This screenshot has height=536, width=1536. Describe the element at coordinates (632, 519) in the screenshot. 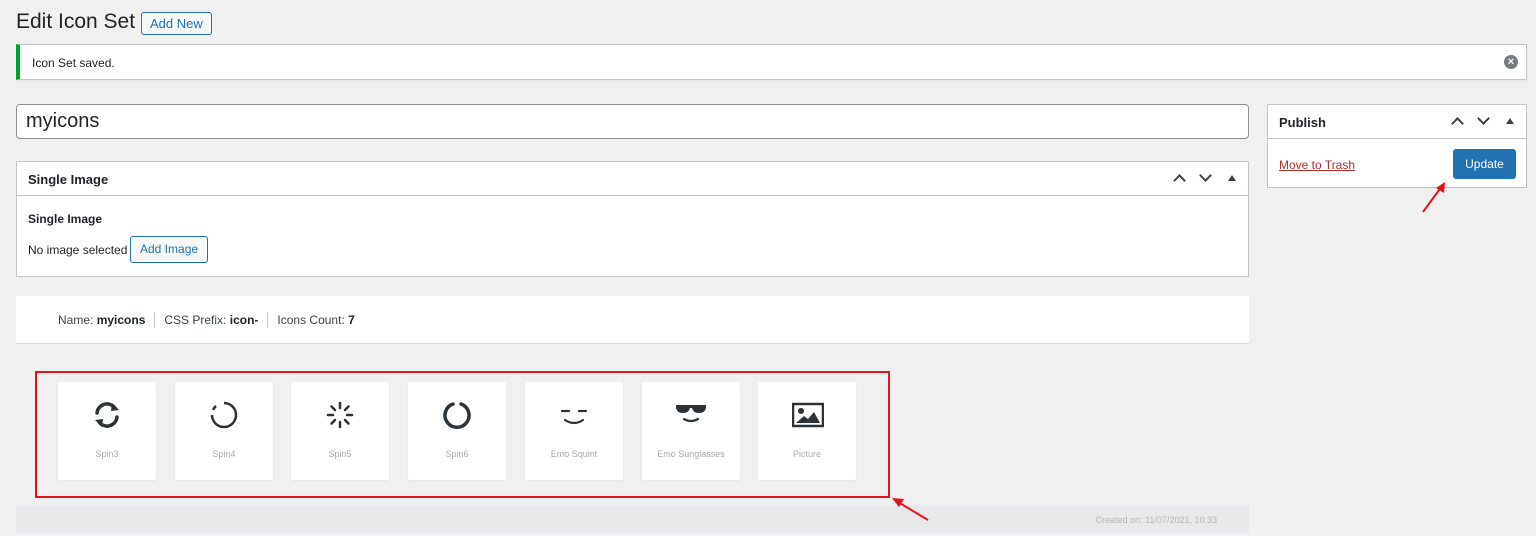

I see `footer-strip: Created on: 11/07/2021, 10:33` at that location.